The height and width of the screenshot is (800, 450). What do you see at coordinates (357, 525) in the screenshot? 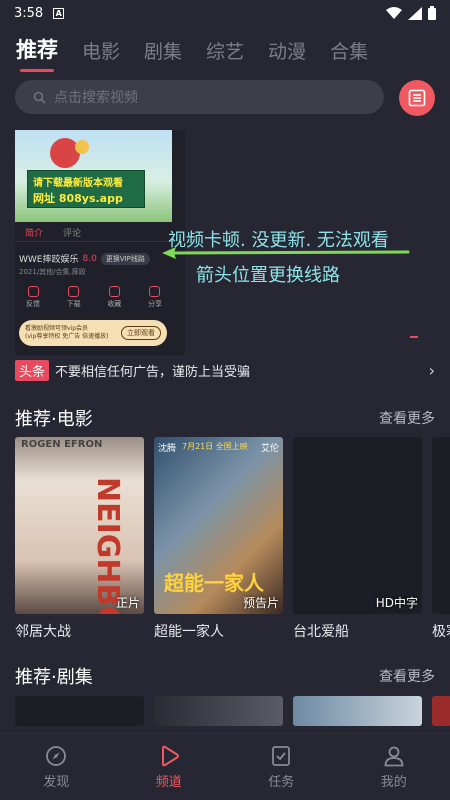
I see `movie-poster: HD中字` at bounding box center [357, 525].